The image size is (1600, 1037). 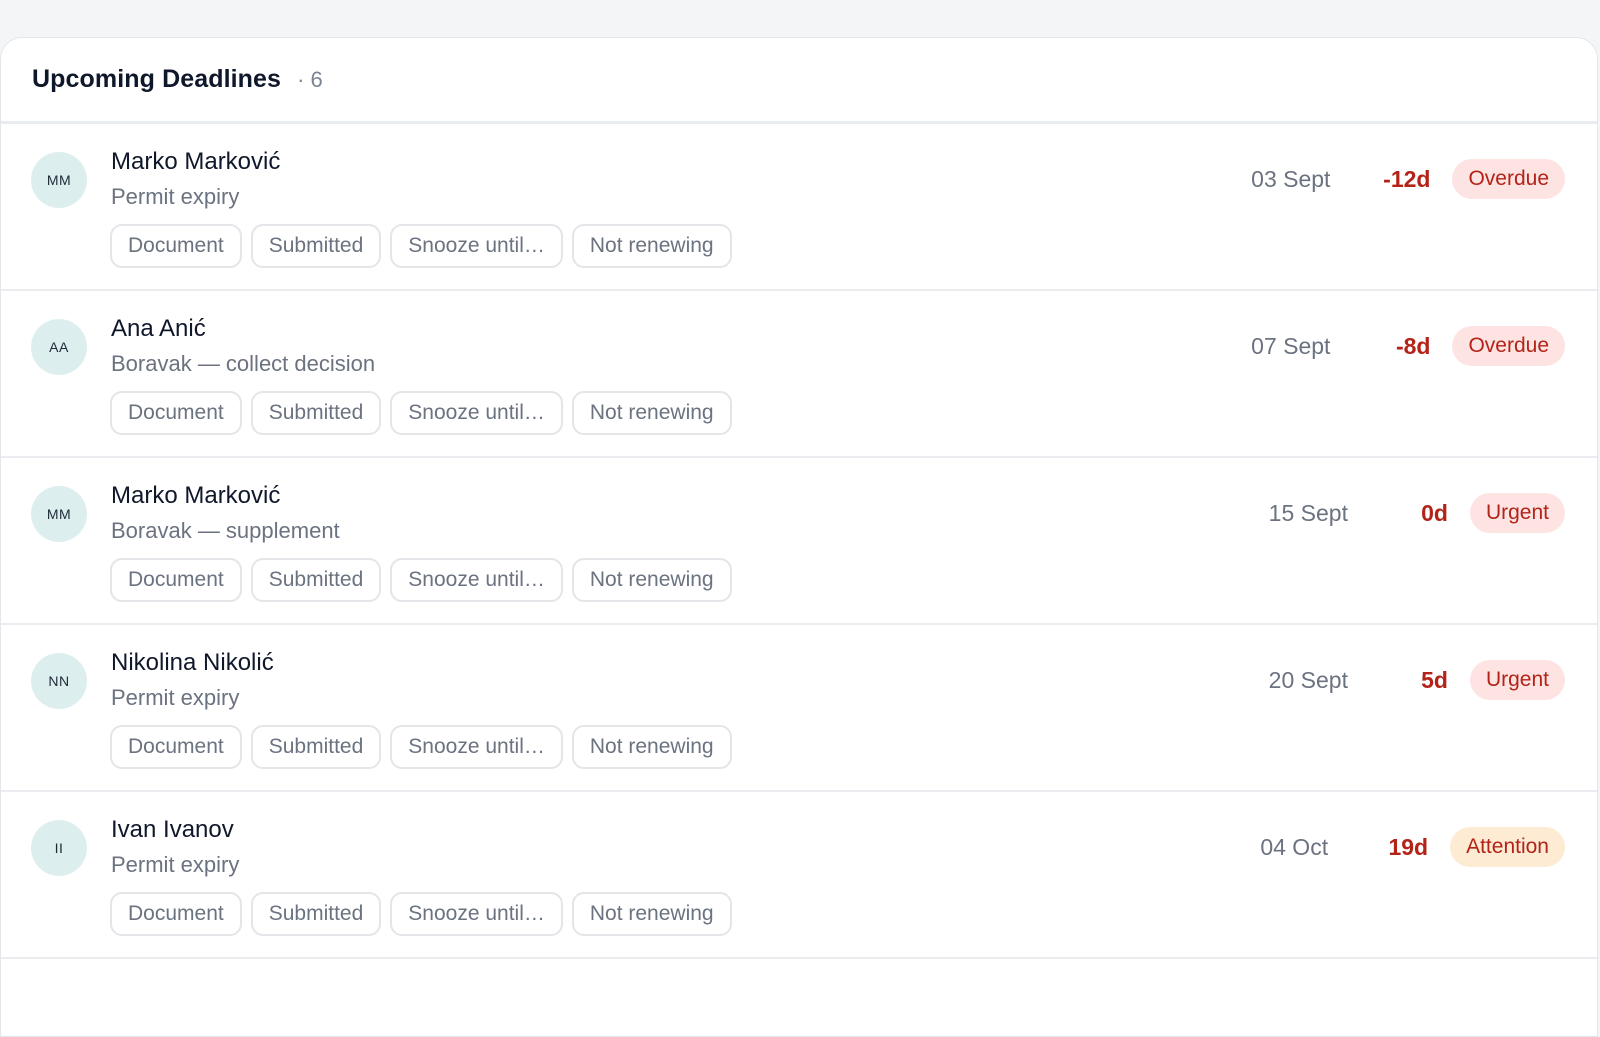 What do you see at coordinates (1392, 346) in the screenshot?
I see `deadline-meta: 07 Sept -8d Overdue` at bounding box center [1392, 346].